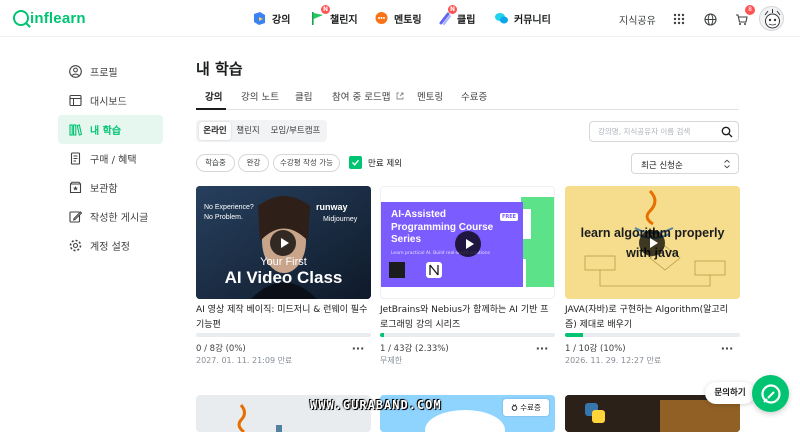 This screenshot has width=800, height=432. I want to click on svg-text: gam, so click(462, 415).